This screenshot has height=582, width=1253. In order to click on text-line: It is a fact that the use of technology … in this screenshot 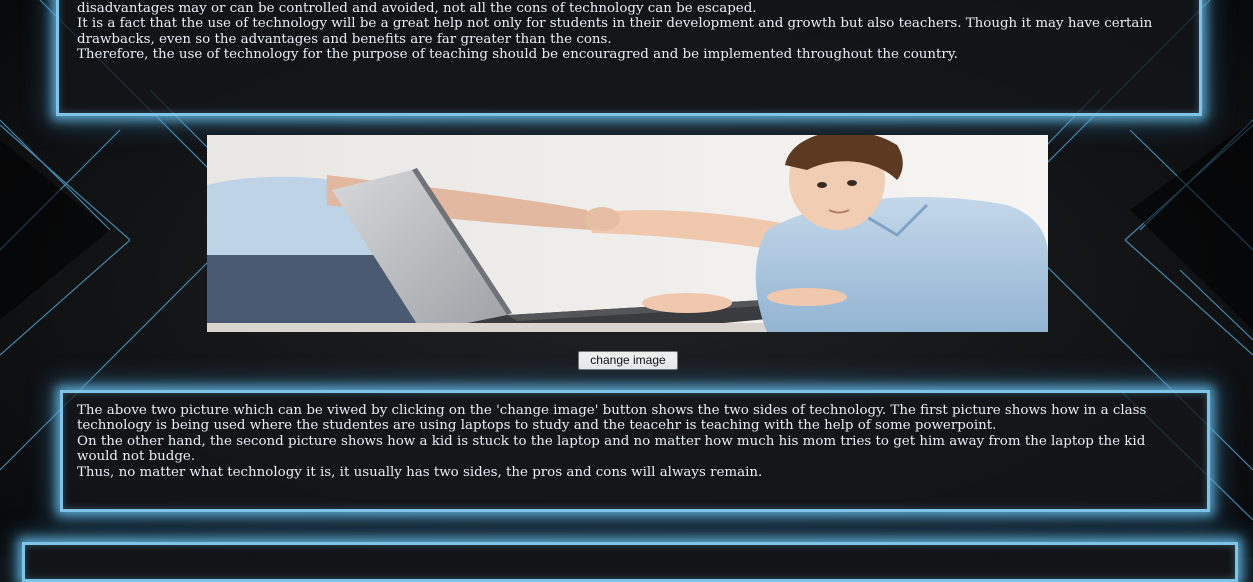, I will do `click(615, 24)`.